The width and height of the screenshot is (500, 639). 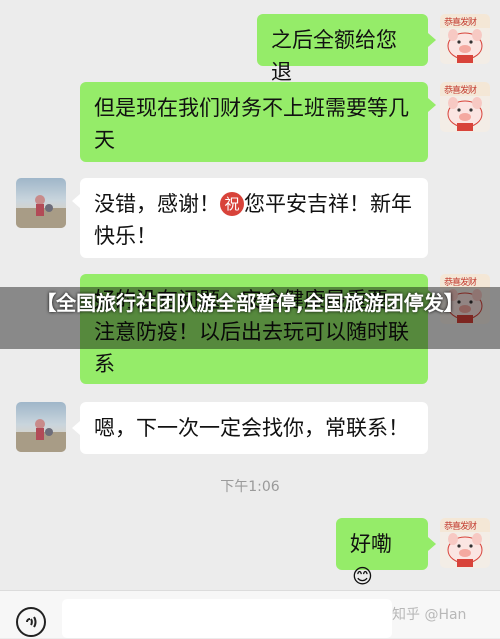 What do you see at coordinates (371, 544) in the screenshot?
I see `message-text: 好嘞` at bounding box center [371, 544].